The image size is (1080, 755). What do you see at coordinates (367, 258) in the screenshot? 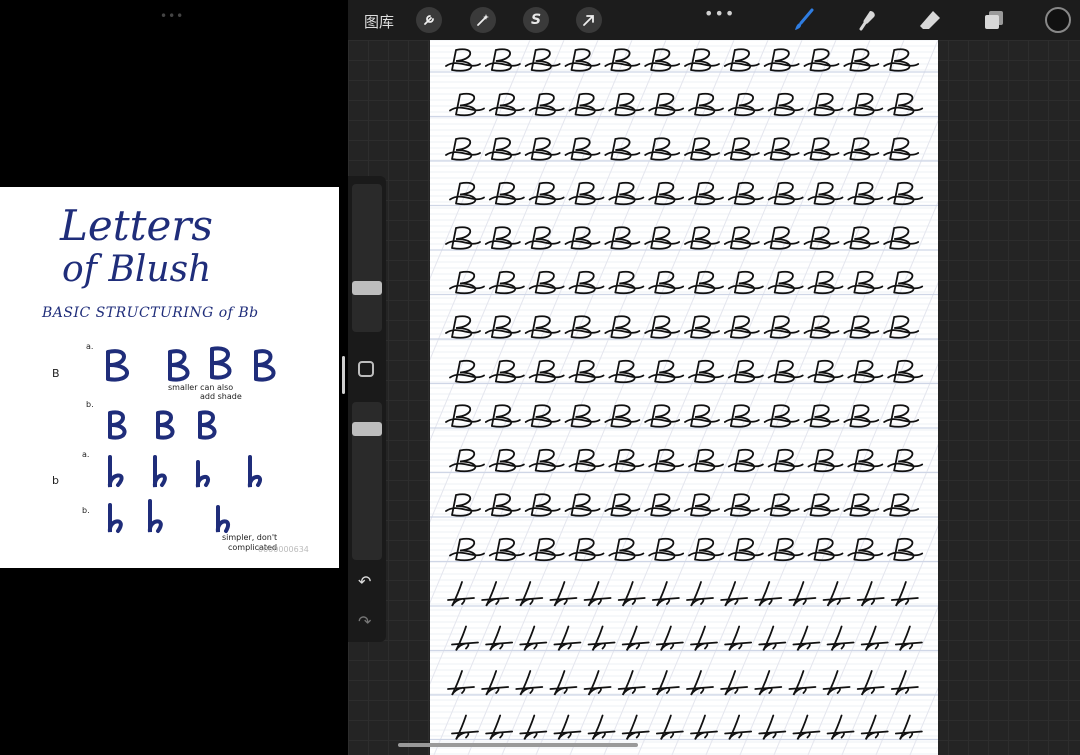
I see `brush-size-slider` at bounding box center [367, 258].